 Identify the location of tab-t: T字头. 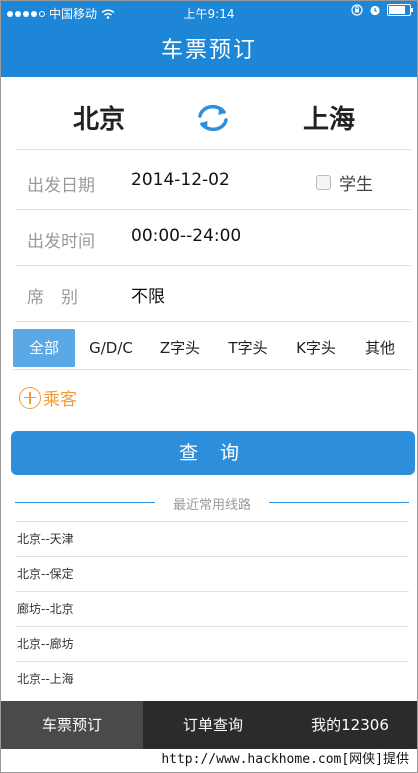
(248, 348).